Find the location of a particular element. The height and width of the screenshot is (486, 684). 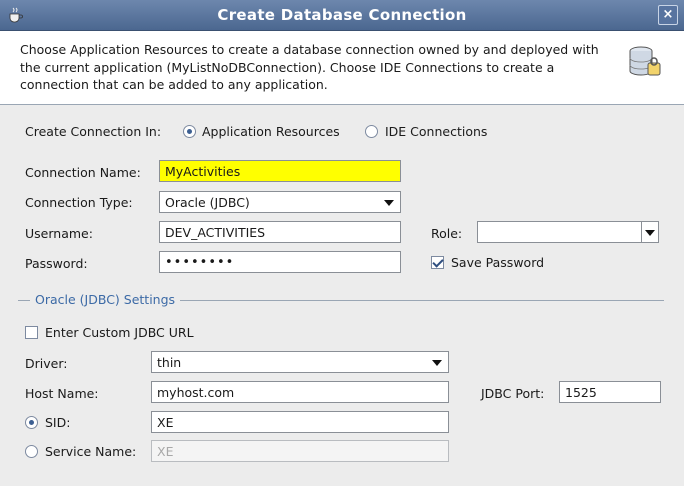

connection-type-label: Connection Type: is located at coordinates (79, 202).